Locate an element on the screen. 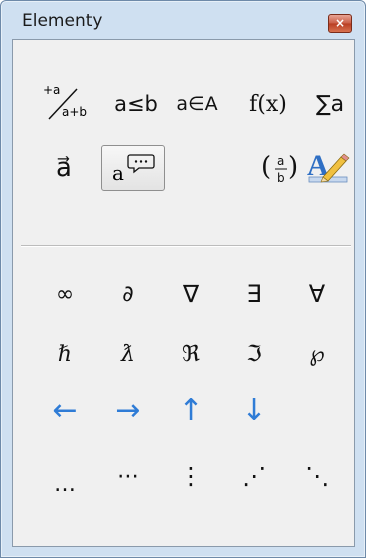 This screenshot has height=559, width=367. symbol-nabla-glyph: ∇ is located at coordinates (191, 294).